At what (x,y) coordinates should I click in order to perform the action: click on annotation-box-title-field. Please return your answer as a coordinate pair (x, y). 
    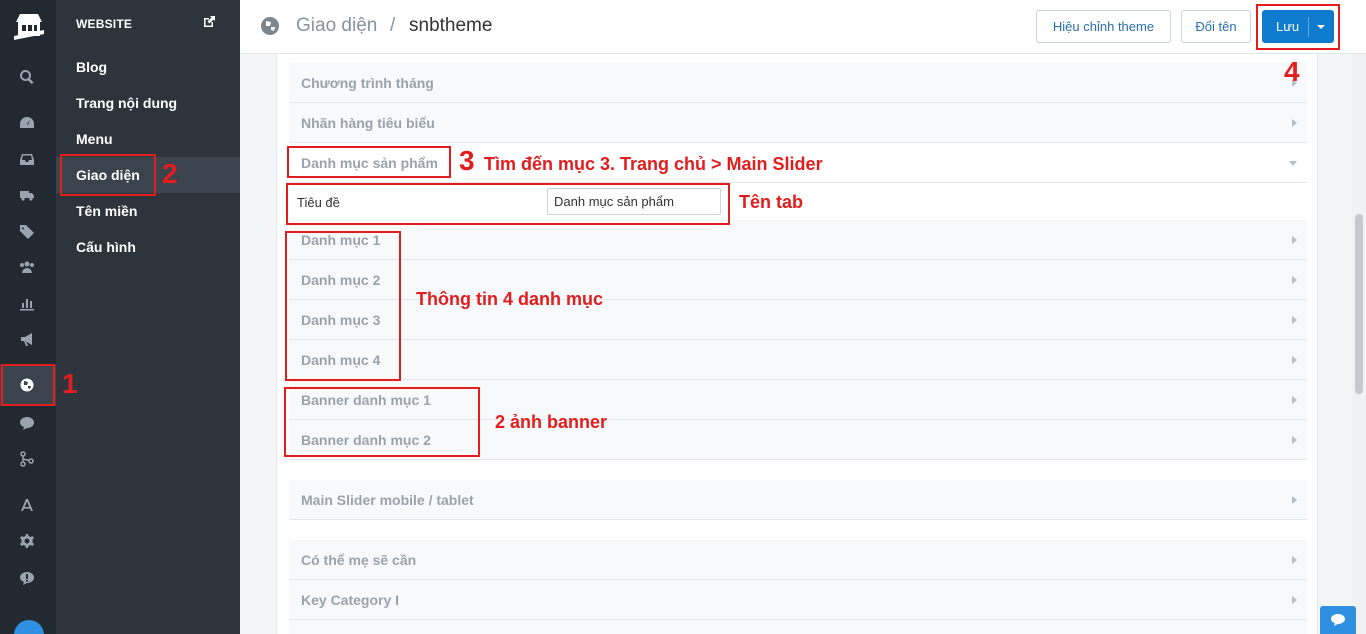
    Looking at the image, I should click on (508, 204).